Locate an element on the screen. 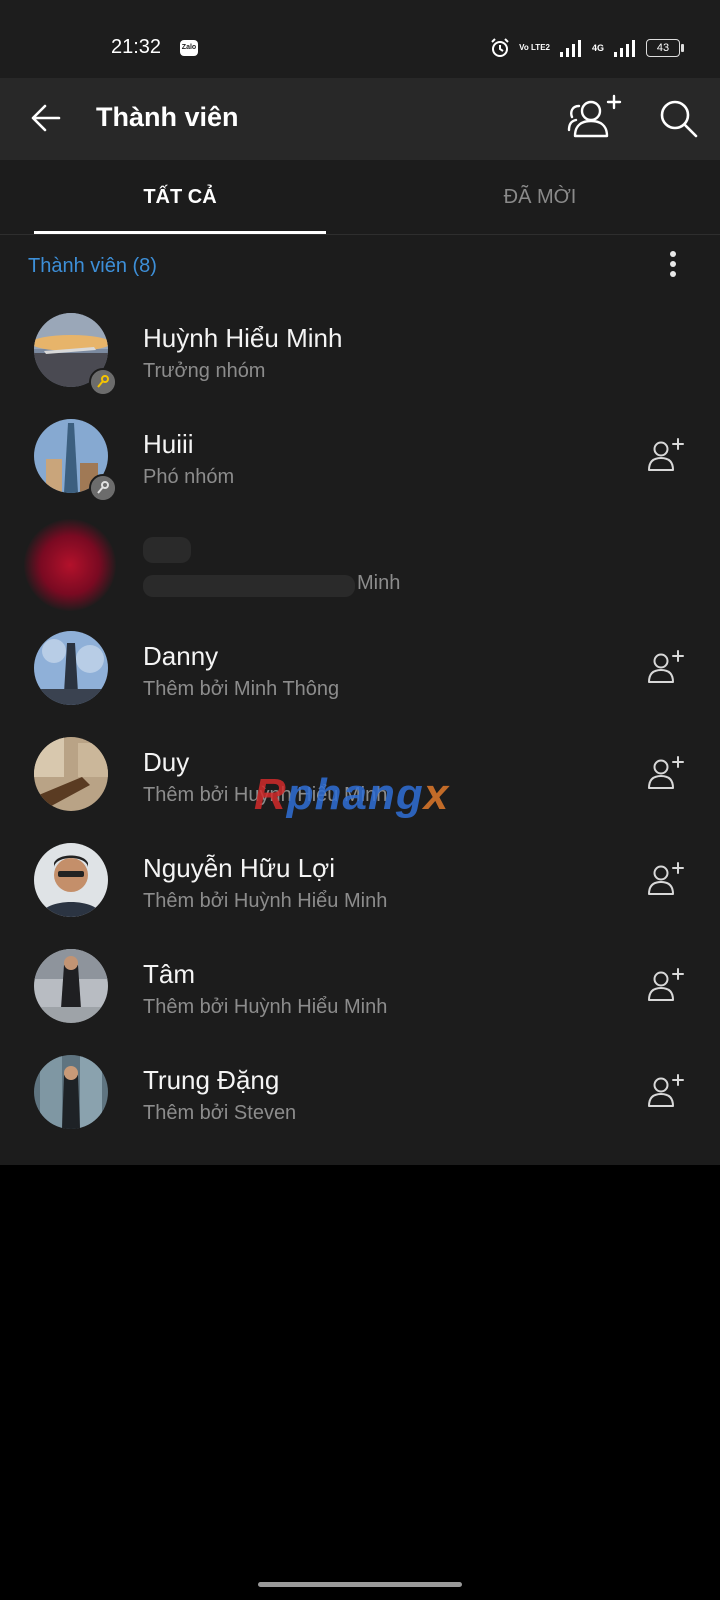 This screenshot has width=720, height=1600. member-name: Tâm is located at coordinates (169, 974).